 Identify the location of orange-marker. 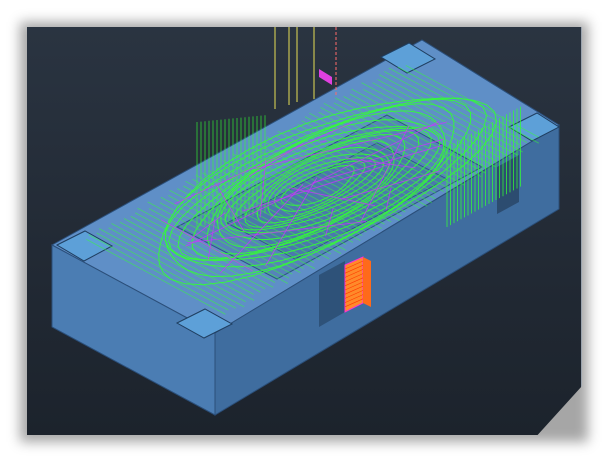
(357, 284).